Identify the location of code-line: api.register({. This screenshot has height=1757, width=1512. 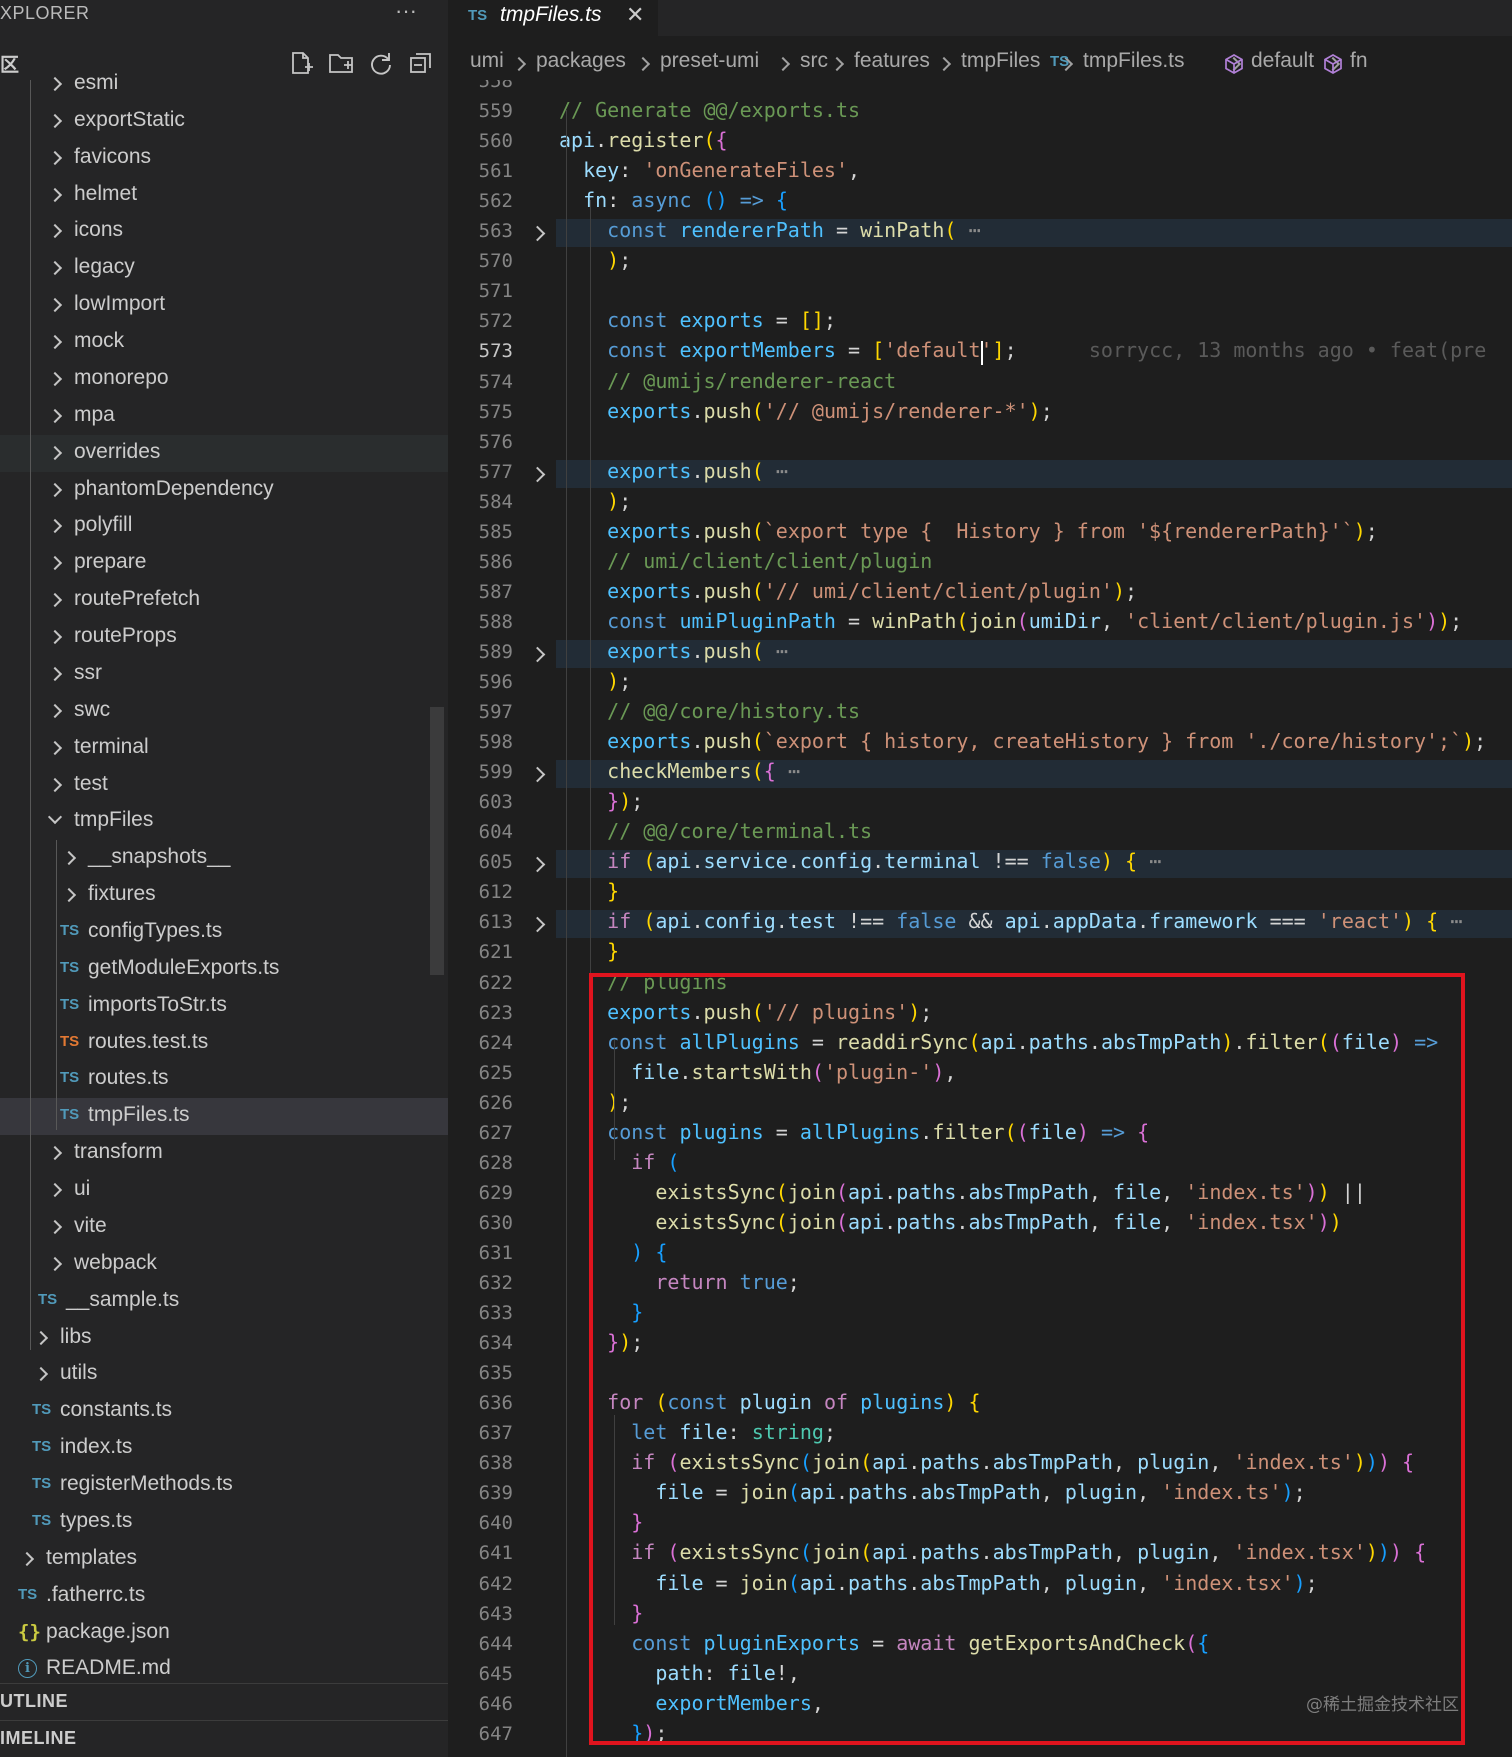
(643, 140).